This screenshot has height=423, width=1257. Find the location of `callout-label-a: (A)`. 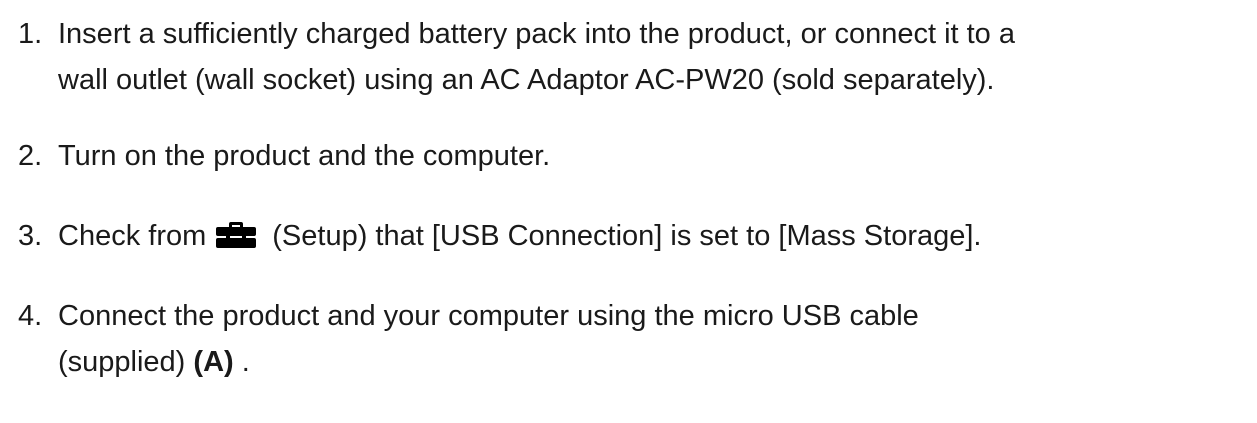

callout-label-a: (A) is located at coordinates (213, 362).